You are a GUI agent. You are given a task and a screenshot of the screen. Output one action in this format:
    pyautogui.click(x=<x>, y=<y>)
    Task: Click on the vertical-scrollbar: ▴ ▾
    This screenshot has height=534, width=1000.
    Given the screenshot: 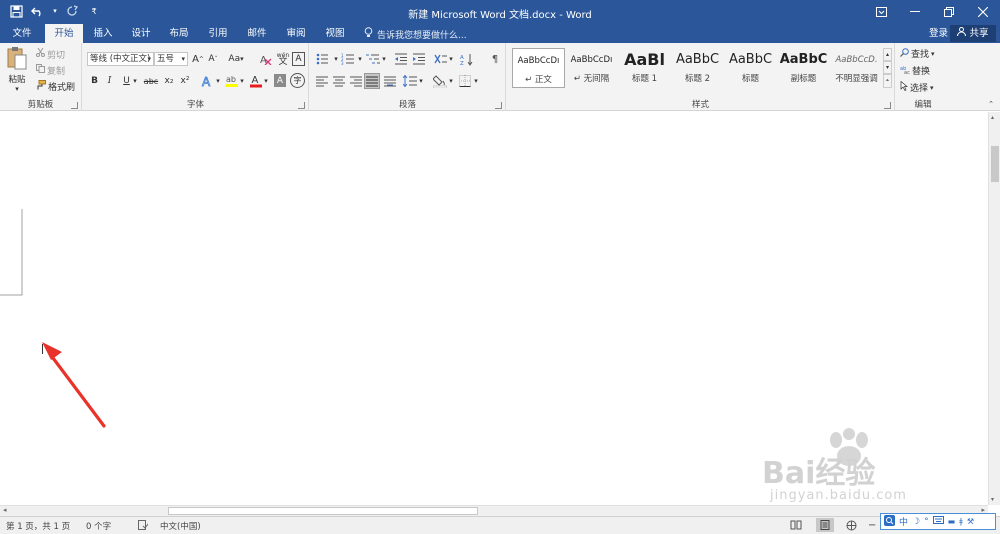 What is the action you would take?
    pyautogui.click(x=994, y=308)
    